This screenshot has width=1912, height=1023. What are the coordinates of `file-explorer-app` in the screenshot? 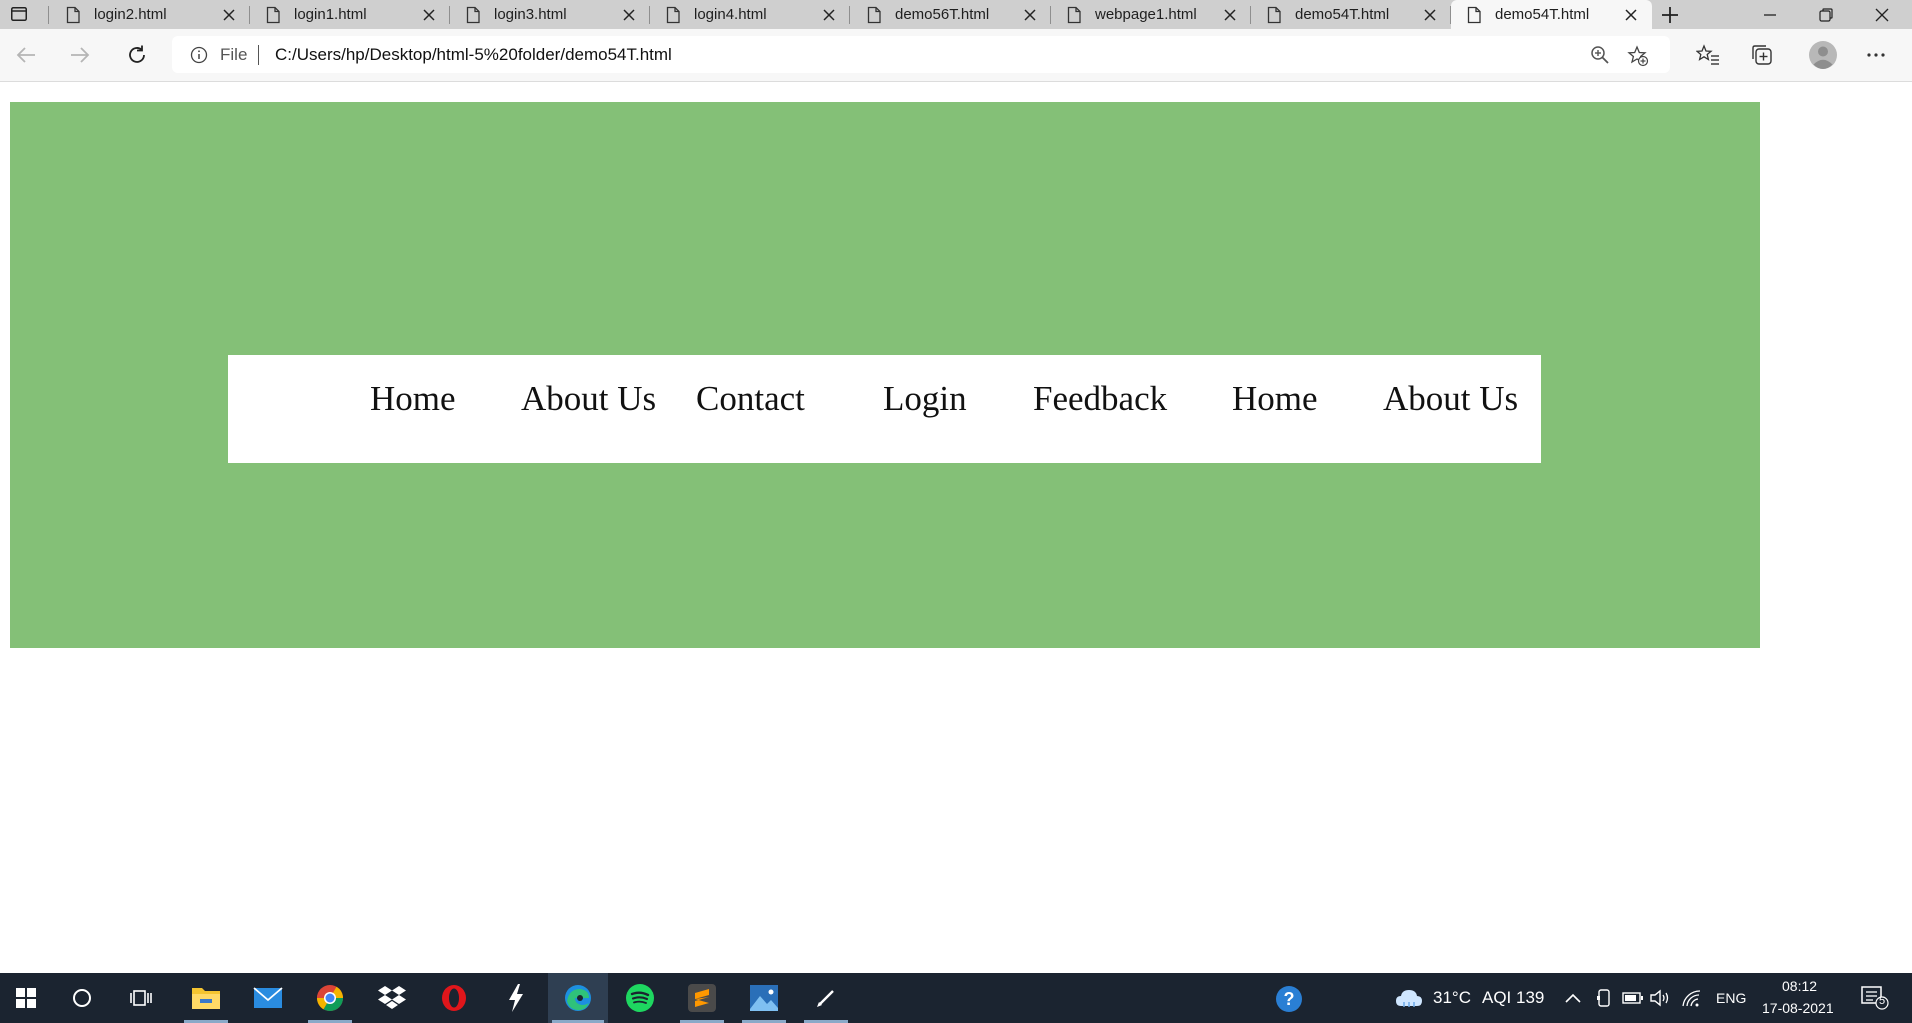 It's located at (206, 998).